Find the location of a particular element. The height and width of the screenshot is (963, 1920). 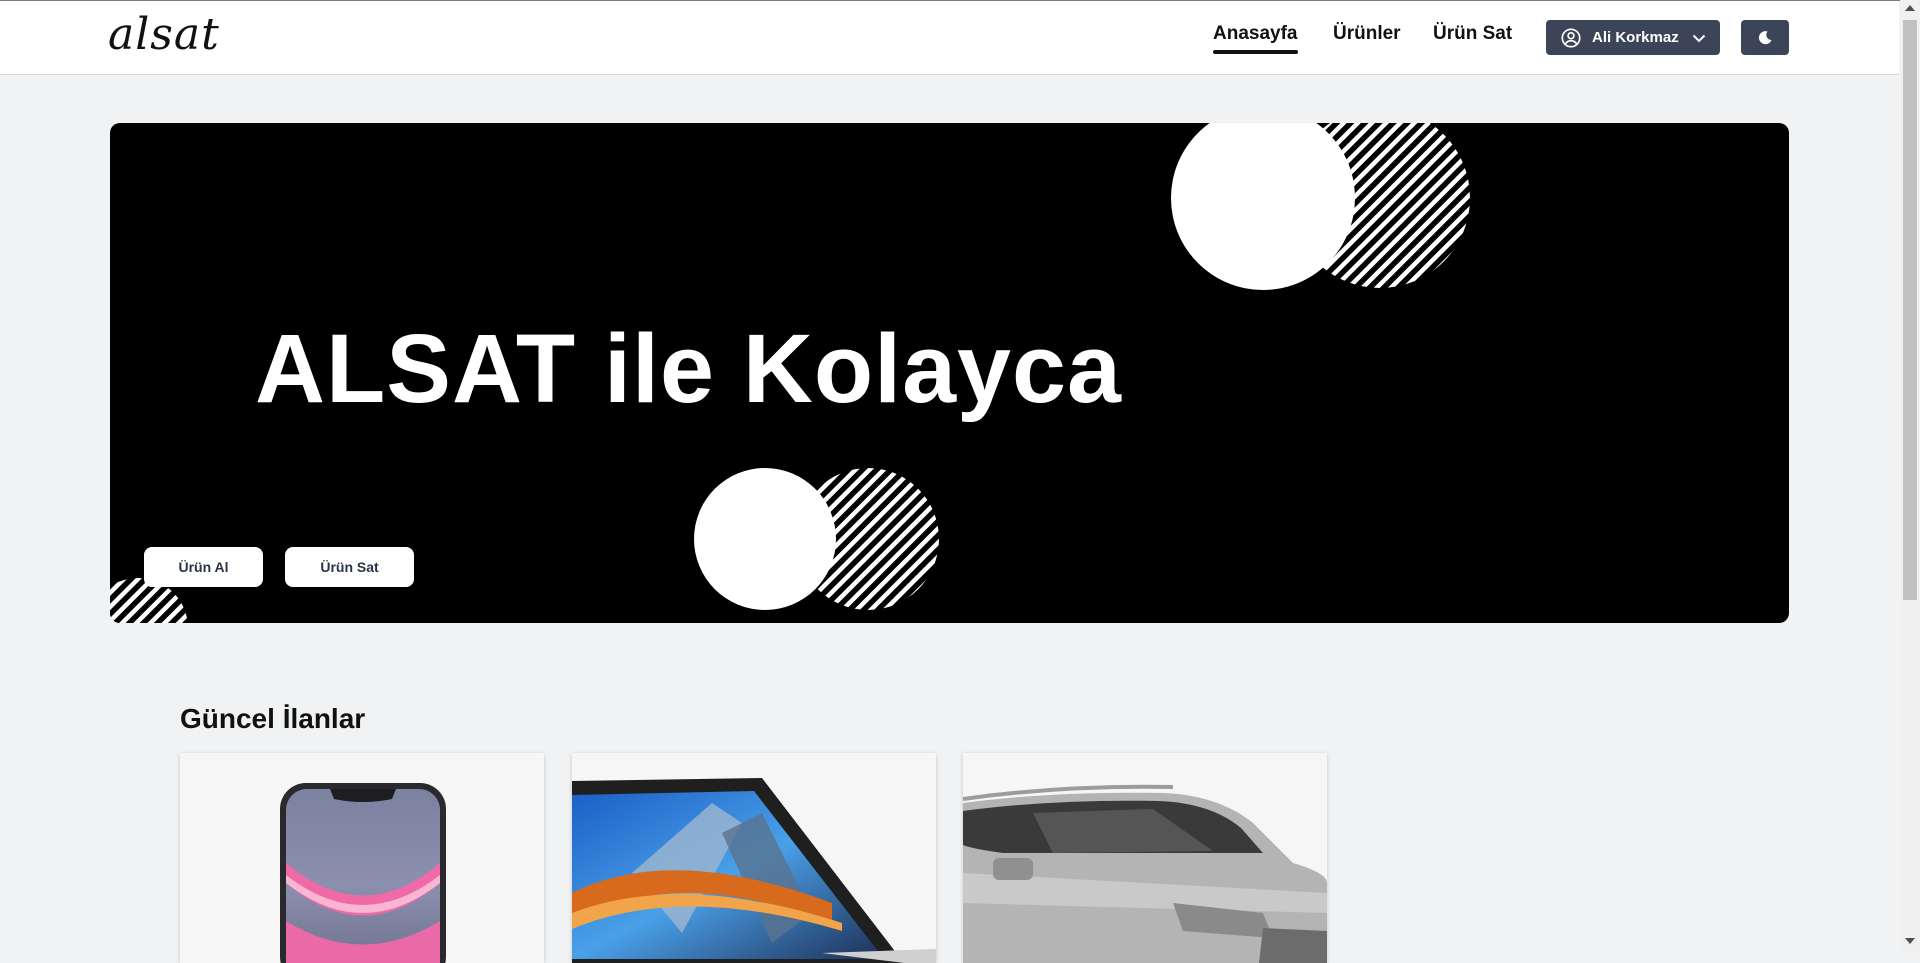

logo: alsat is located at coordinates (164, 34).